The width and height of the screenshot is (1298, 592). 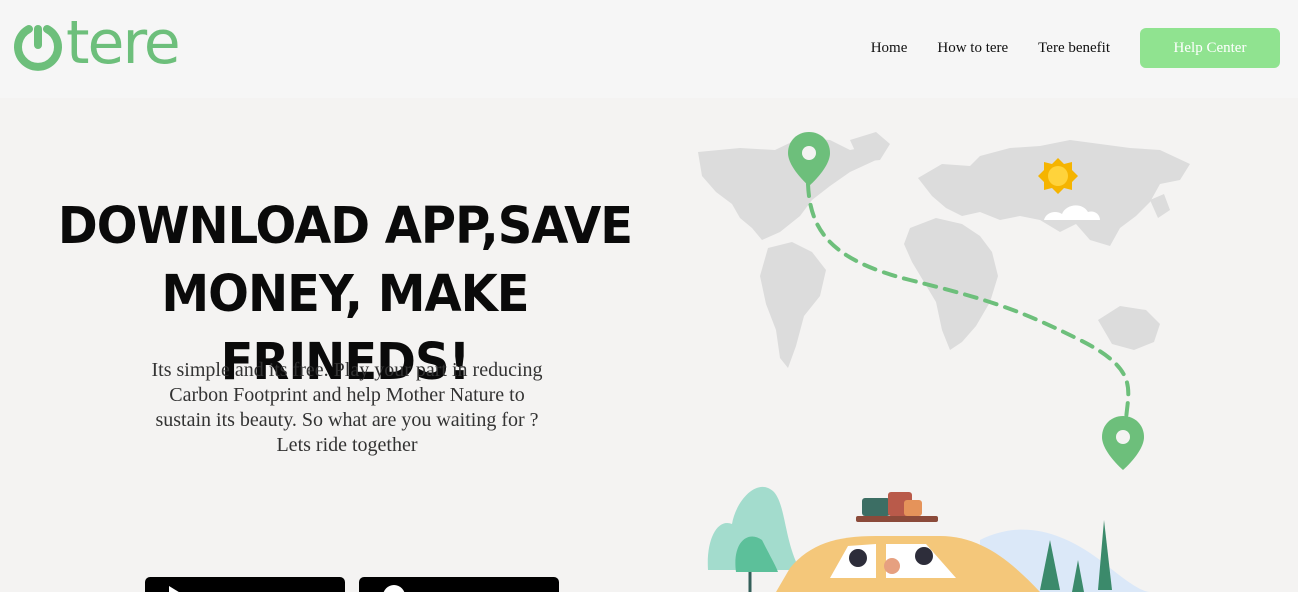 What do you see at coordinates (245, 584) in the screenshot?
I see `google-play-button` at bounding box center [245, 584].